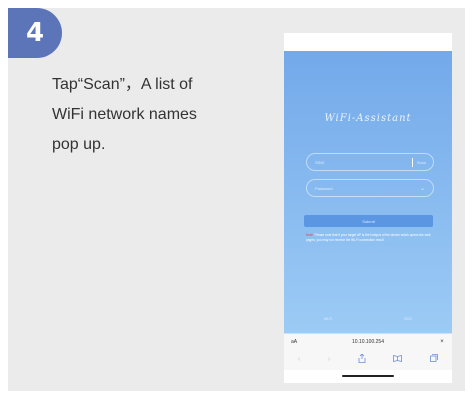  Describe the element at coordinates (362, 358) in the screenshot. I see `share-icon` at that location.